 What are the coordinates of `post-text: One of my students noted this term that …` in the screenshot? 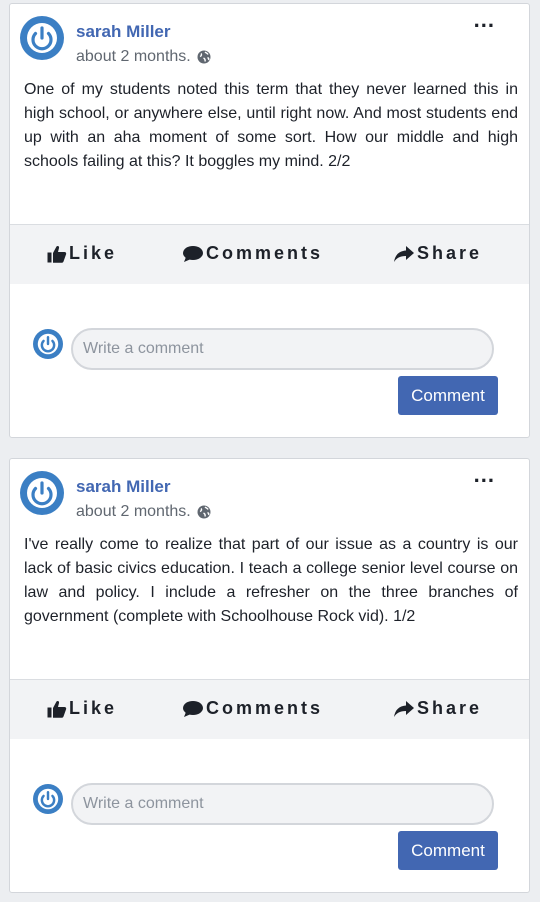 It's located at (271, 125).